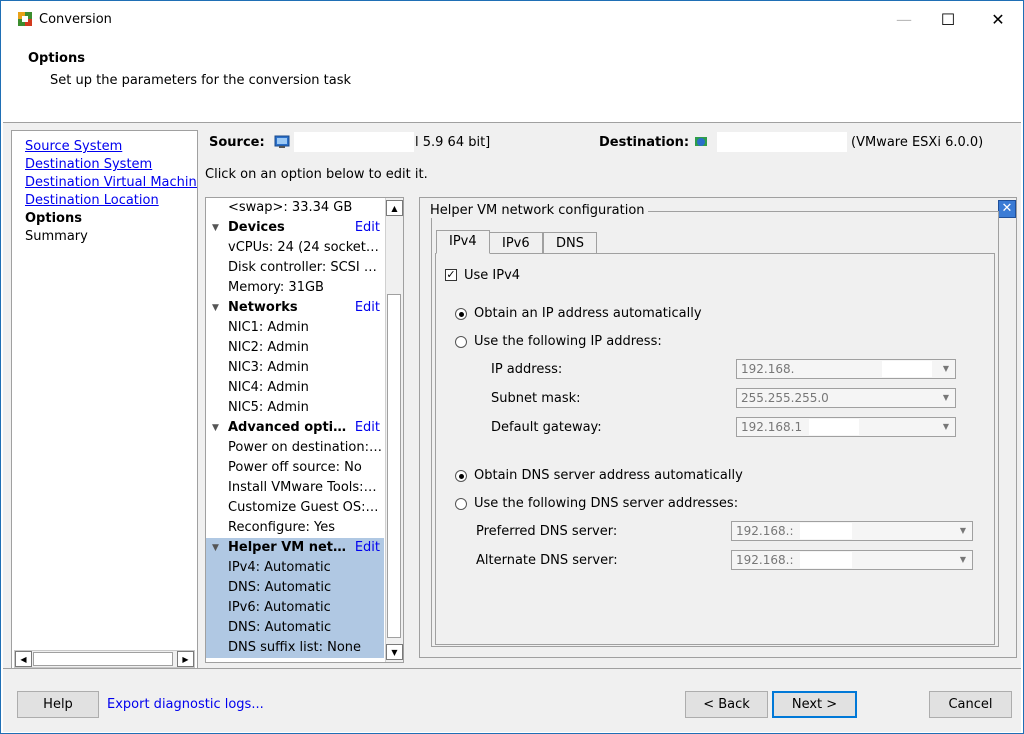  What do you see at coordinates (256, 227) in the screenshot?
I see `summary-section-label: Devices` at bounding box center [256, 227].